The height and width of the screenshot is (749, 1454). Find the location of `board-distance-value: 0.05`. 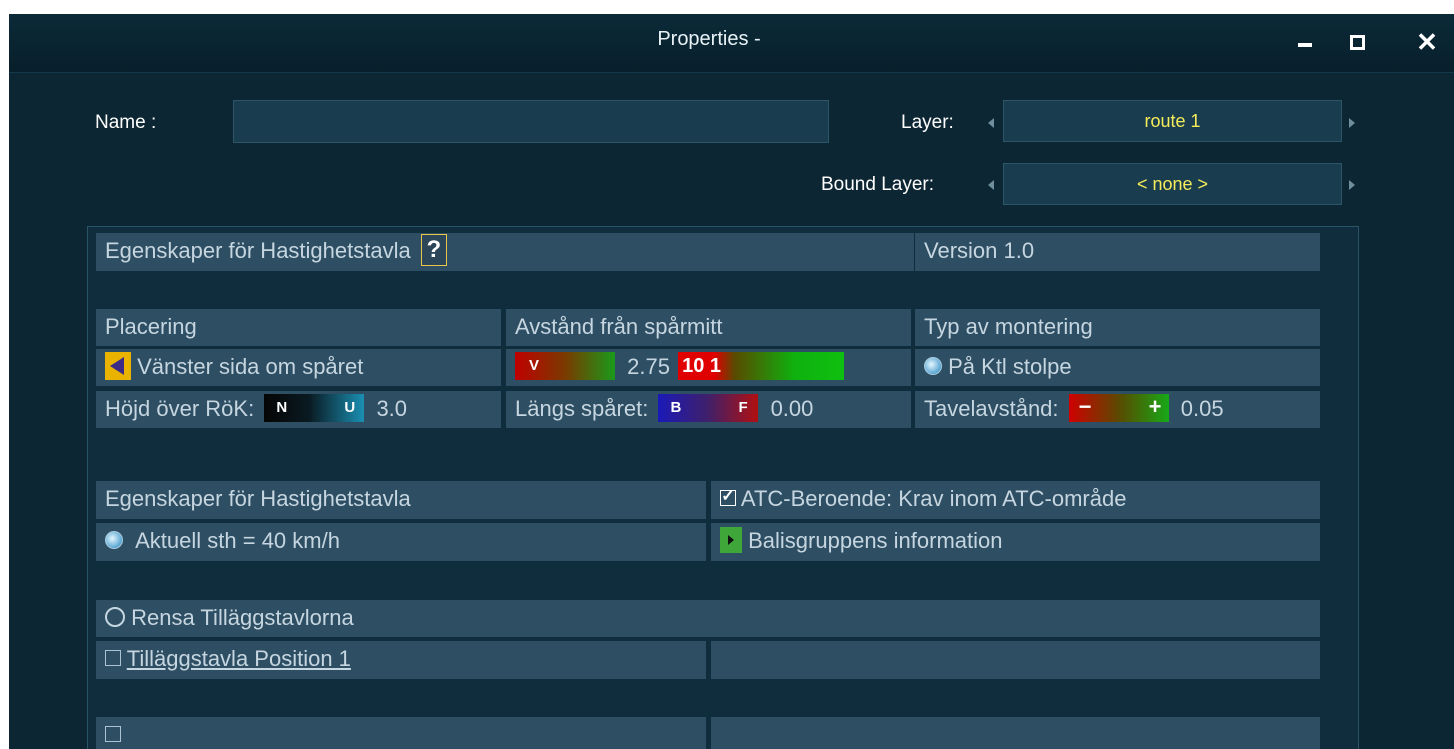

board-distance-value: 0.05 is located at coordinates (1202, 408).